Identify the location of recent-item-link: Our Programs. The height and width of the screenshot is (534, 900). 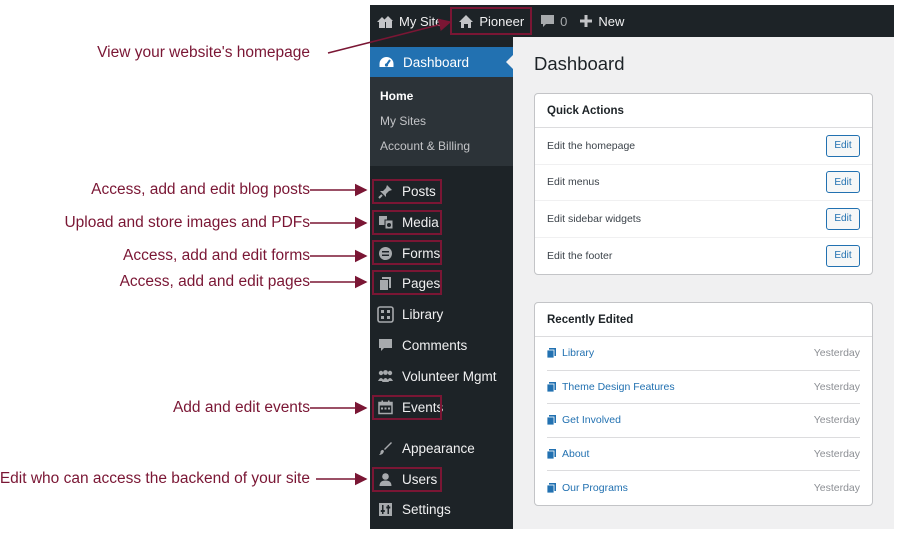
(587, 488).